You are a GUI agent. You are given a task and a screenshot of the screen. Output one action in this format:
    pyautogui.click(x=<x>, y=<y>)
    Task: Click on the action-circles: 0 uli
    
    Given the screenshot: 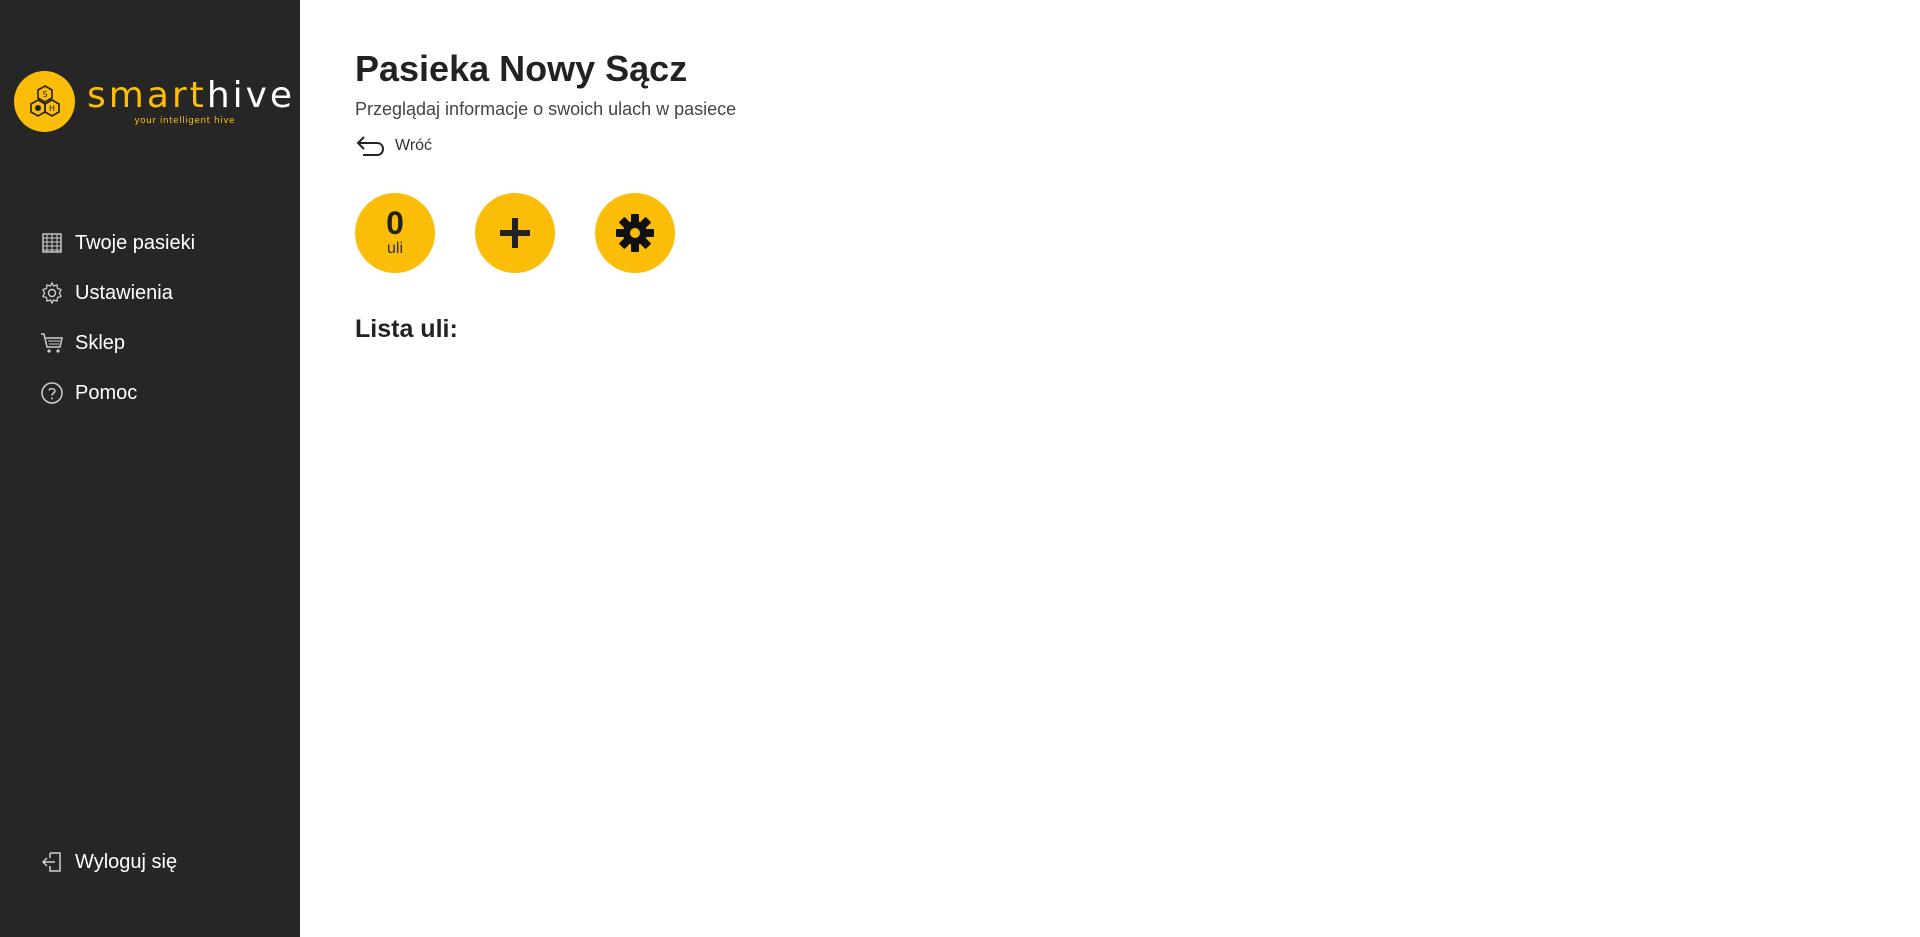 What is the action you would take?
    pyautogui.click(x=535, y=233)
    